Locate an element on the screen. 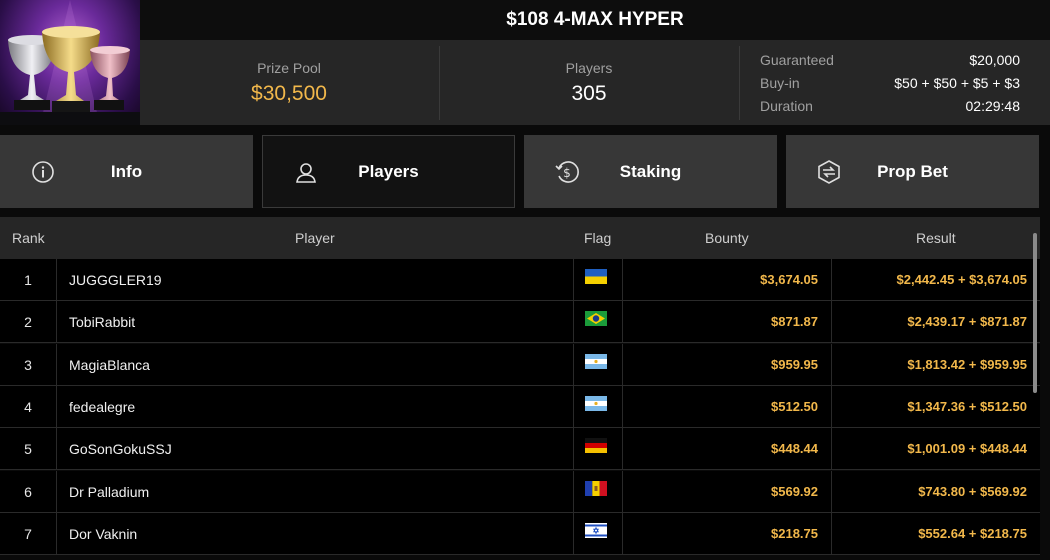 The image size is (1050, 560). result-header: Result is located at coordinates (936, 238).